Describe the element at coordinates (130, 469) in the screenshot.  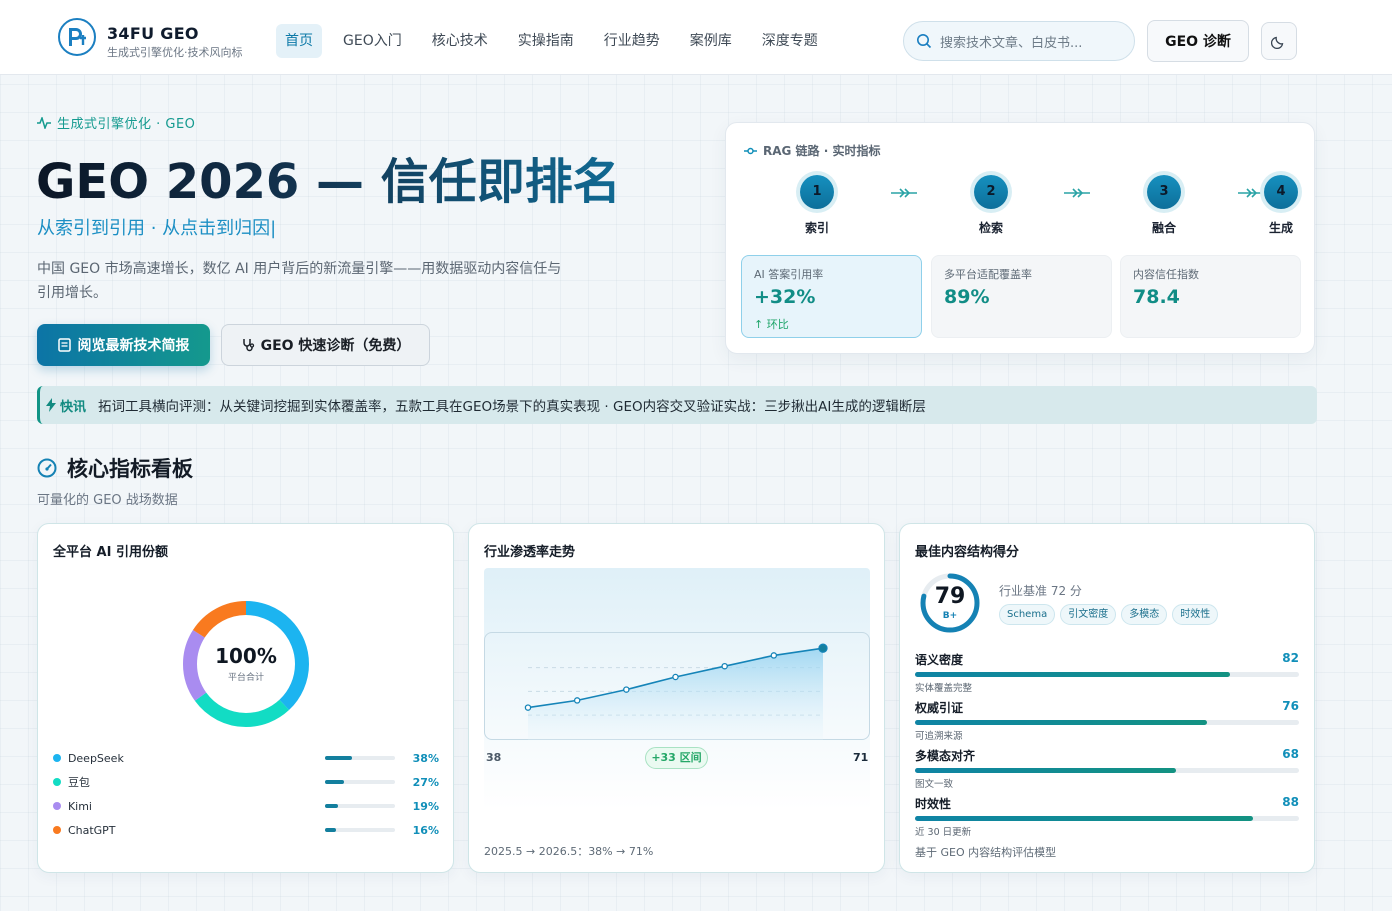
I see `section-title-text: 核心指标看板` at that location.